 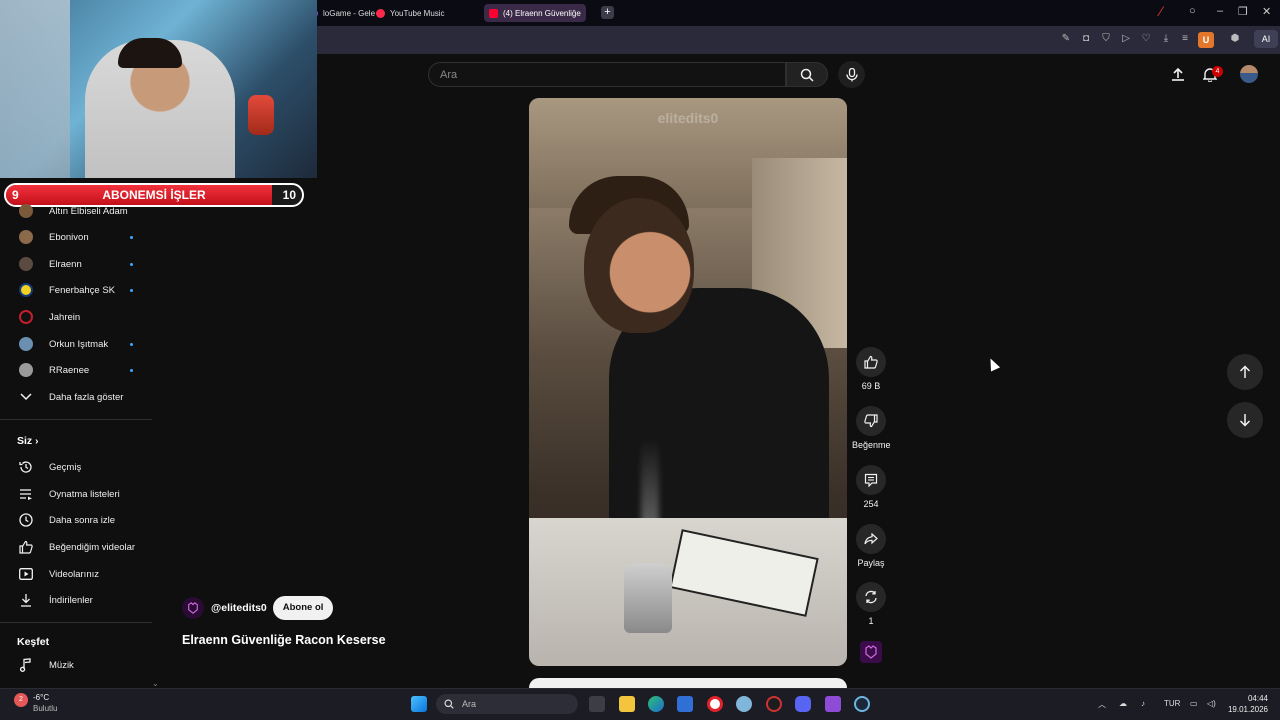 I want to click on like-action: 69 B, so click(x=871, y=369).